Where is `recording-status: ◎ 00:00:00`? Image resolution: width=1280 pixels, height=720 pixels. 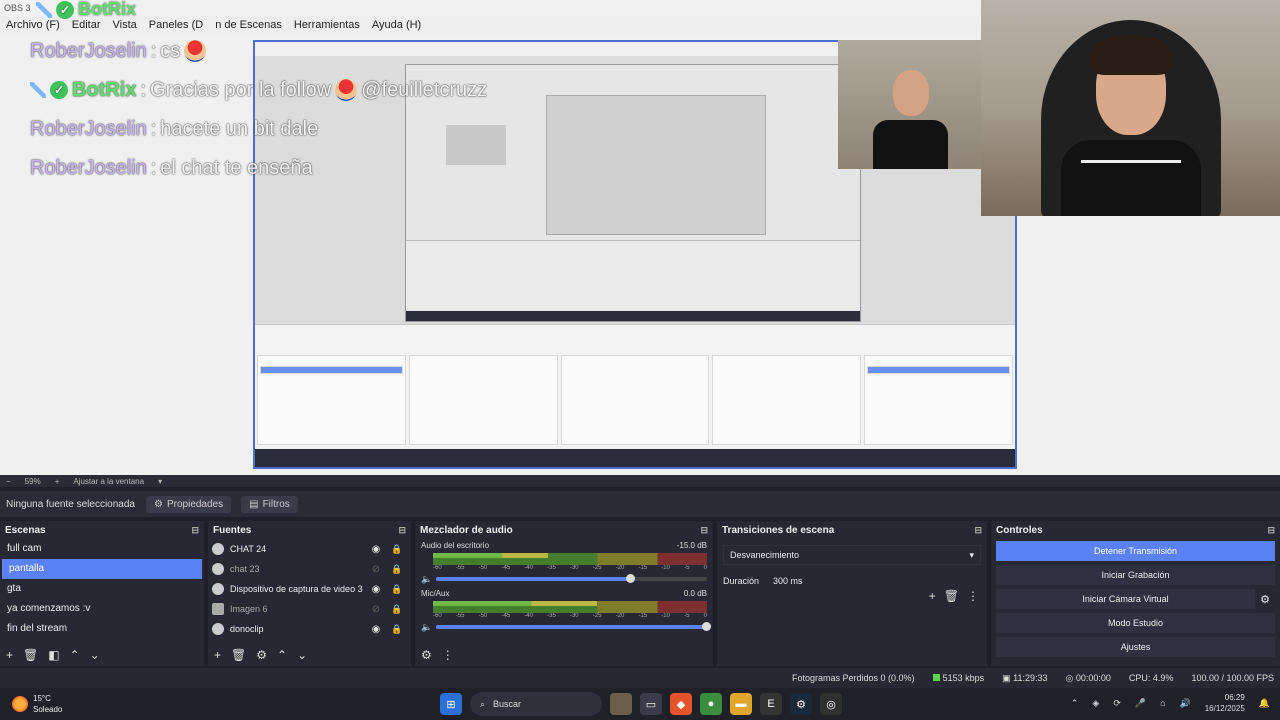
recording-status: ◎ 00:00:00 is located at coordinates (1088, 678).